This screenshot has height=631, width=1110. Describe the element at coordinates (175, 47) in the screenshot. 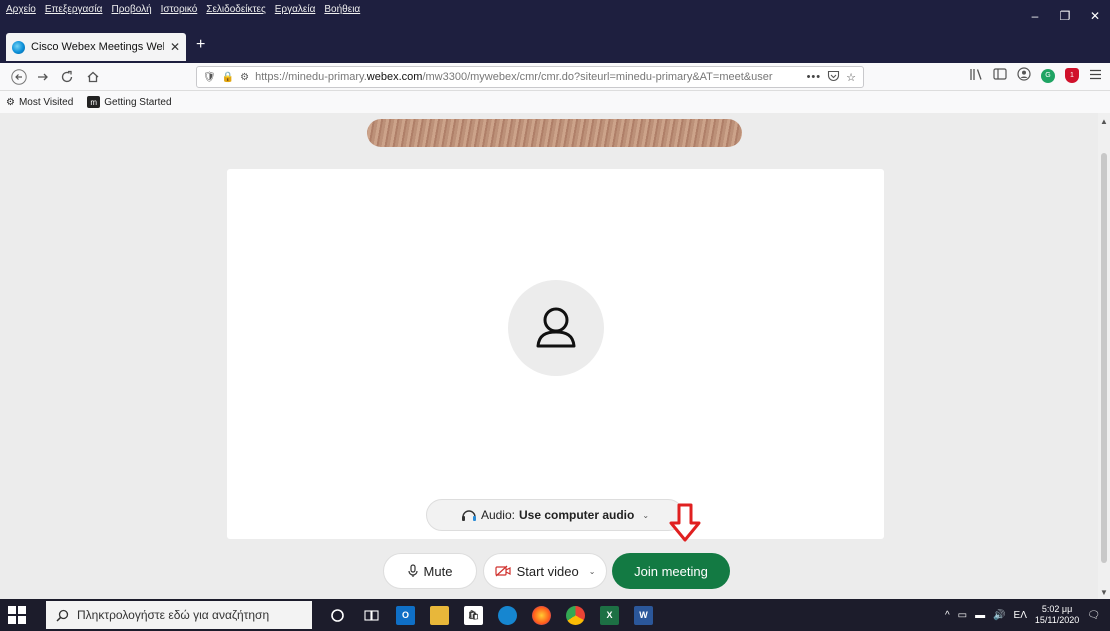

I see `tab-close-icon: ✕` at that location.